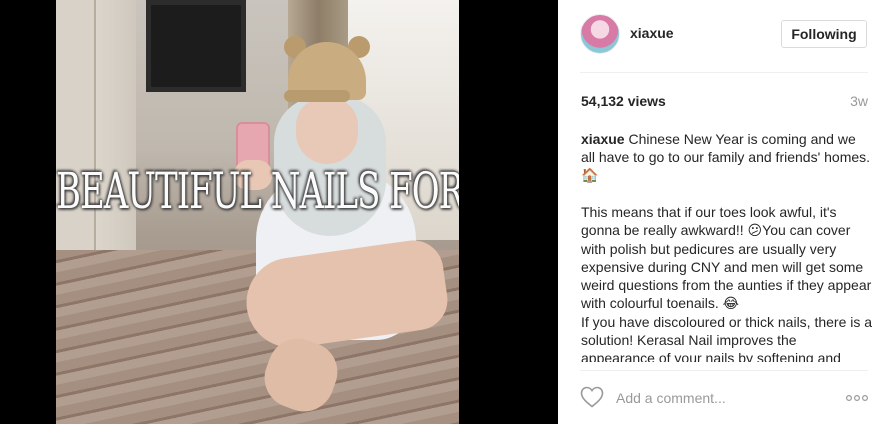  I want to click on comment-divider, so click(724, 370).